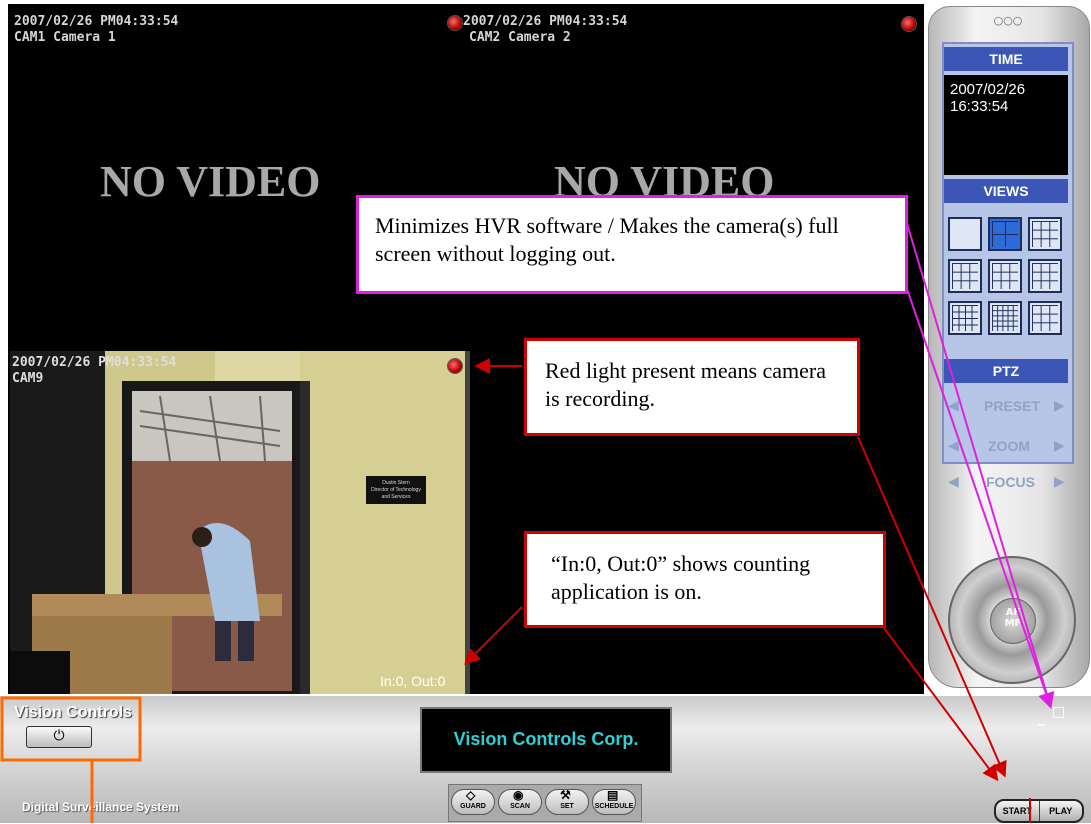 This screenshot has width=1091, height=824. Describe the element at coordinates (71, 729) in the screenshot. I see `brand-highlight-box` at that location.